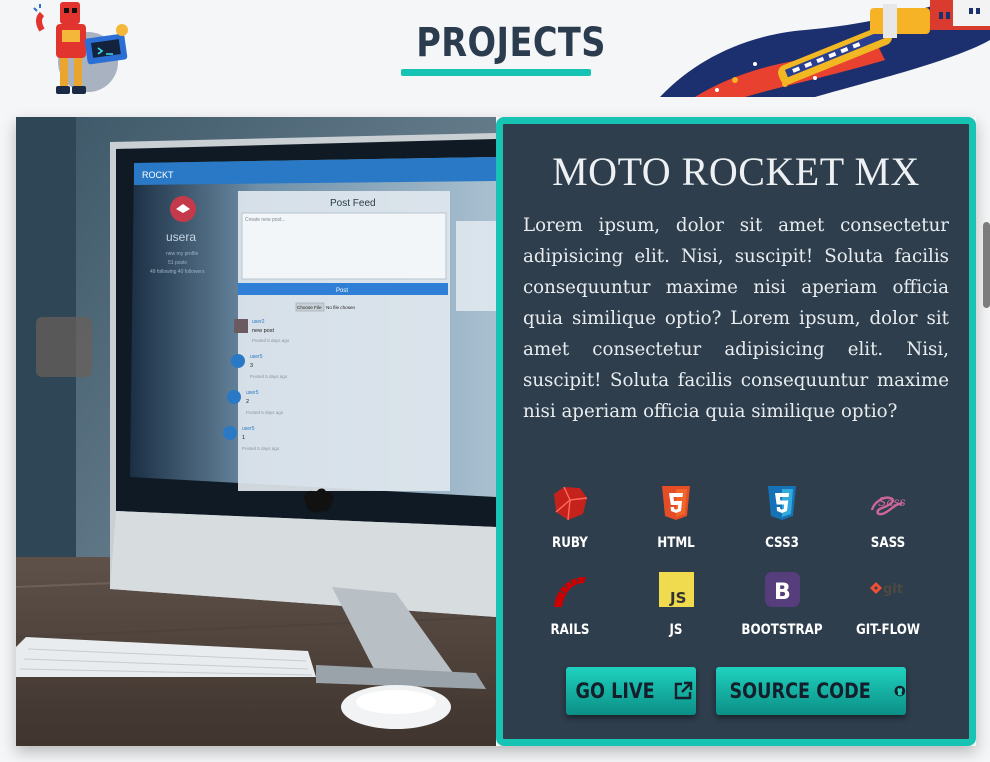 This screenshot has height=762, width=990. Describe the element at coordinates (158, 175) in the screenshot. I see `screen-brand: ROCKT` at that location.